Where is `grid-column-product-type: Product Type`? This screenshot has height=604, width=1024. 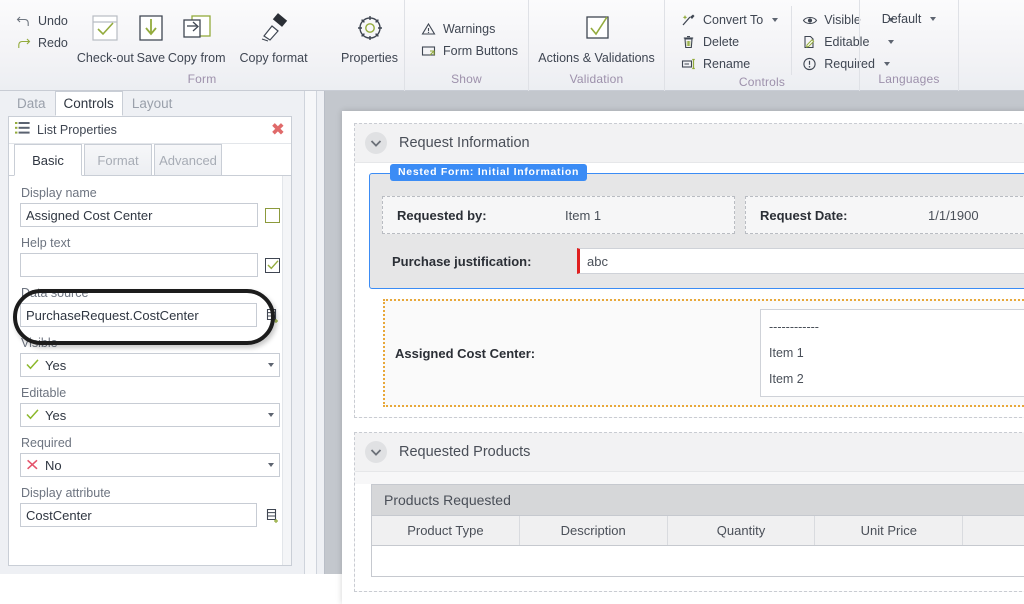
grid-column-product-type: Product Type is located at coordinates (446, 530).